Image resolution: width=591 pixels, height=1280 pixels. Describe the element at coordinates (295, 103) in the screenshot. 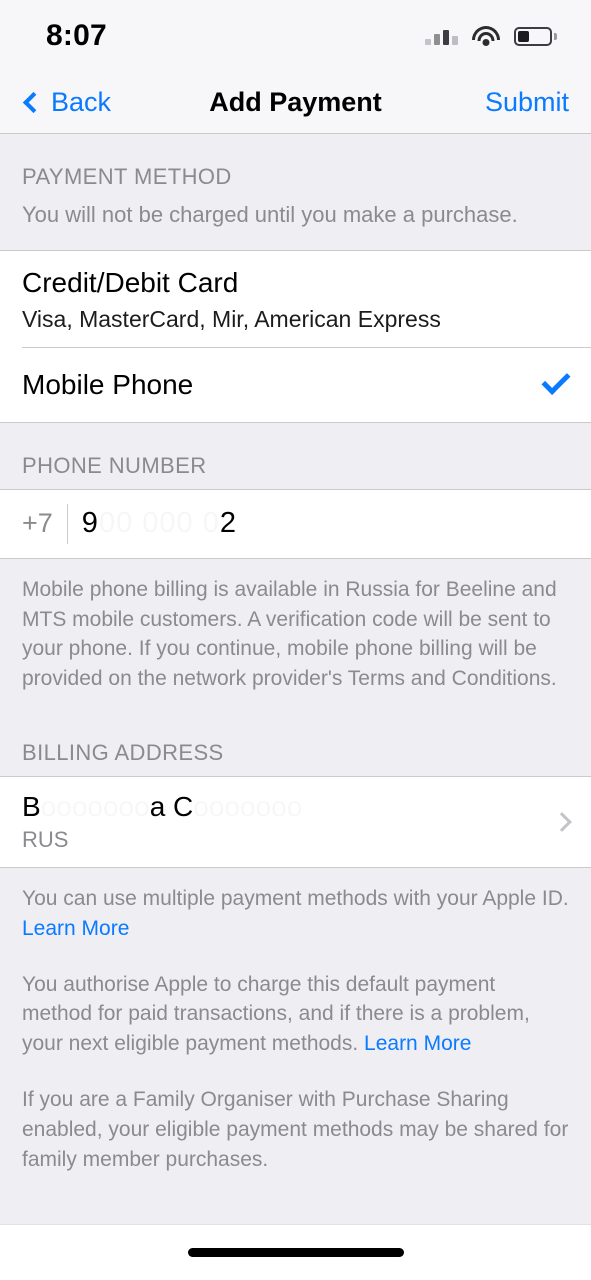

I see `navigation-bar: Back Add Payment Submit` at that location.